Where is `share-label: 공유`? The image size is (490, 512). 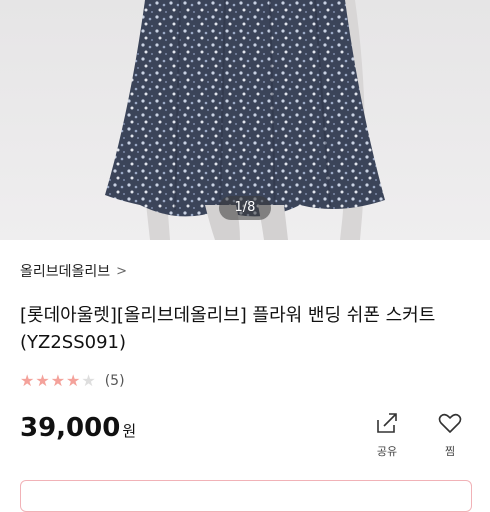
share-label: 공유 is located at coordinates (387, 451).